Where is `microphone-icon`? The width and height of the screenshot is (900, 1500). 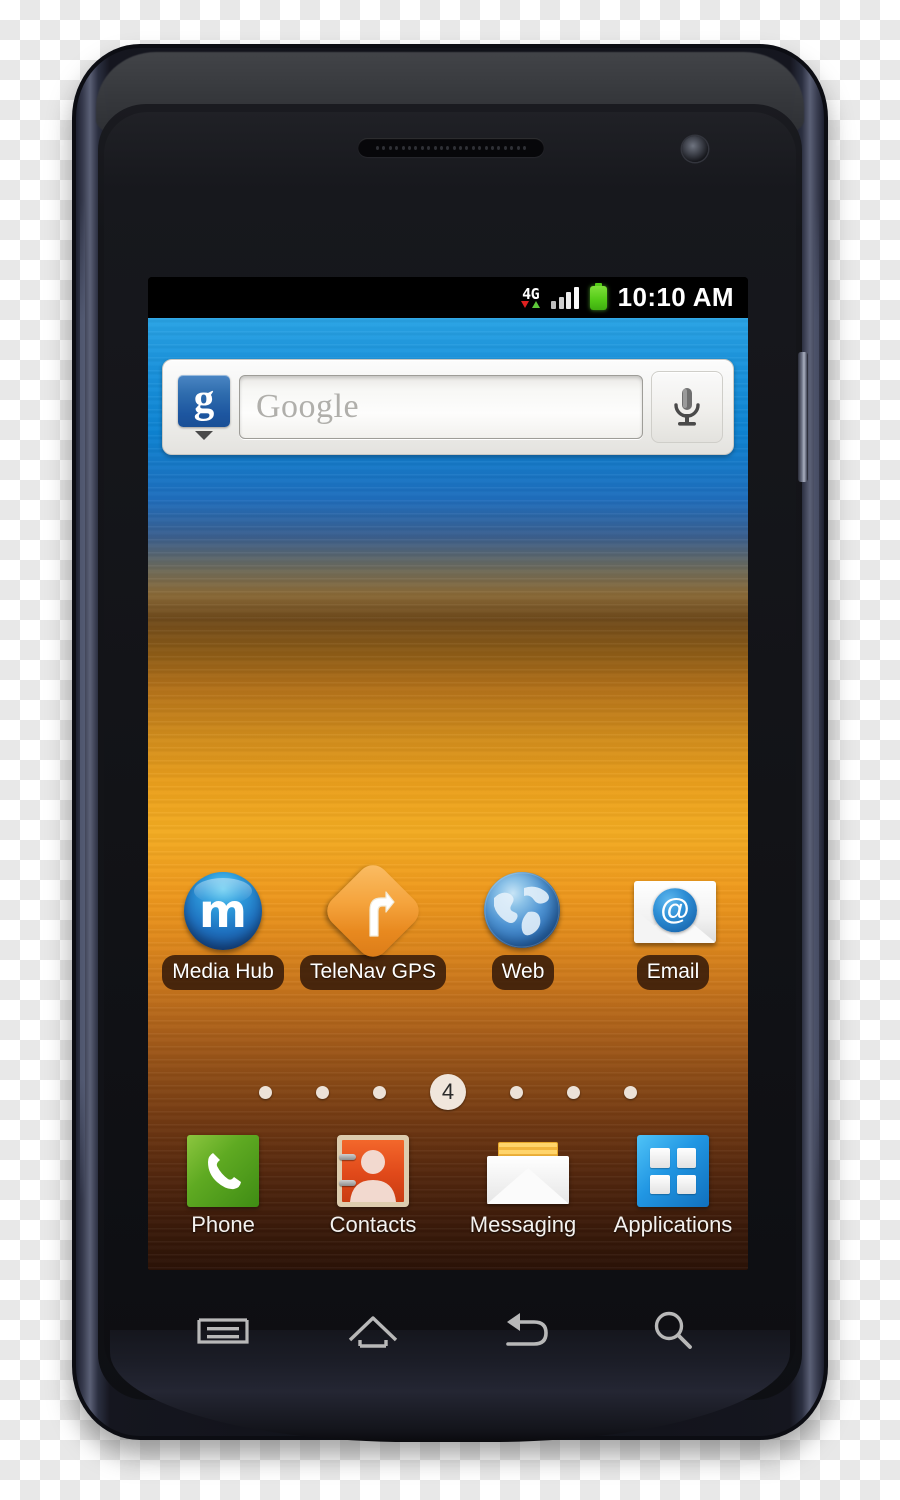
microphone-icon is located at coordinates (687, 407).